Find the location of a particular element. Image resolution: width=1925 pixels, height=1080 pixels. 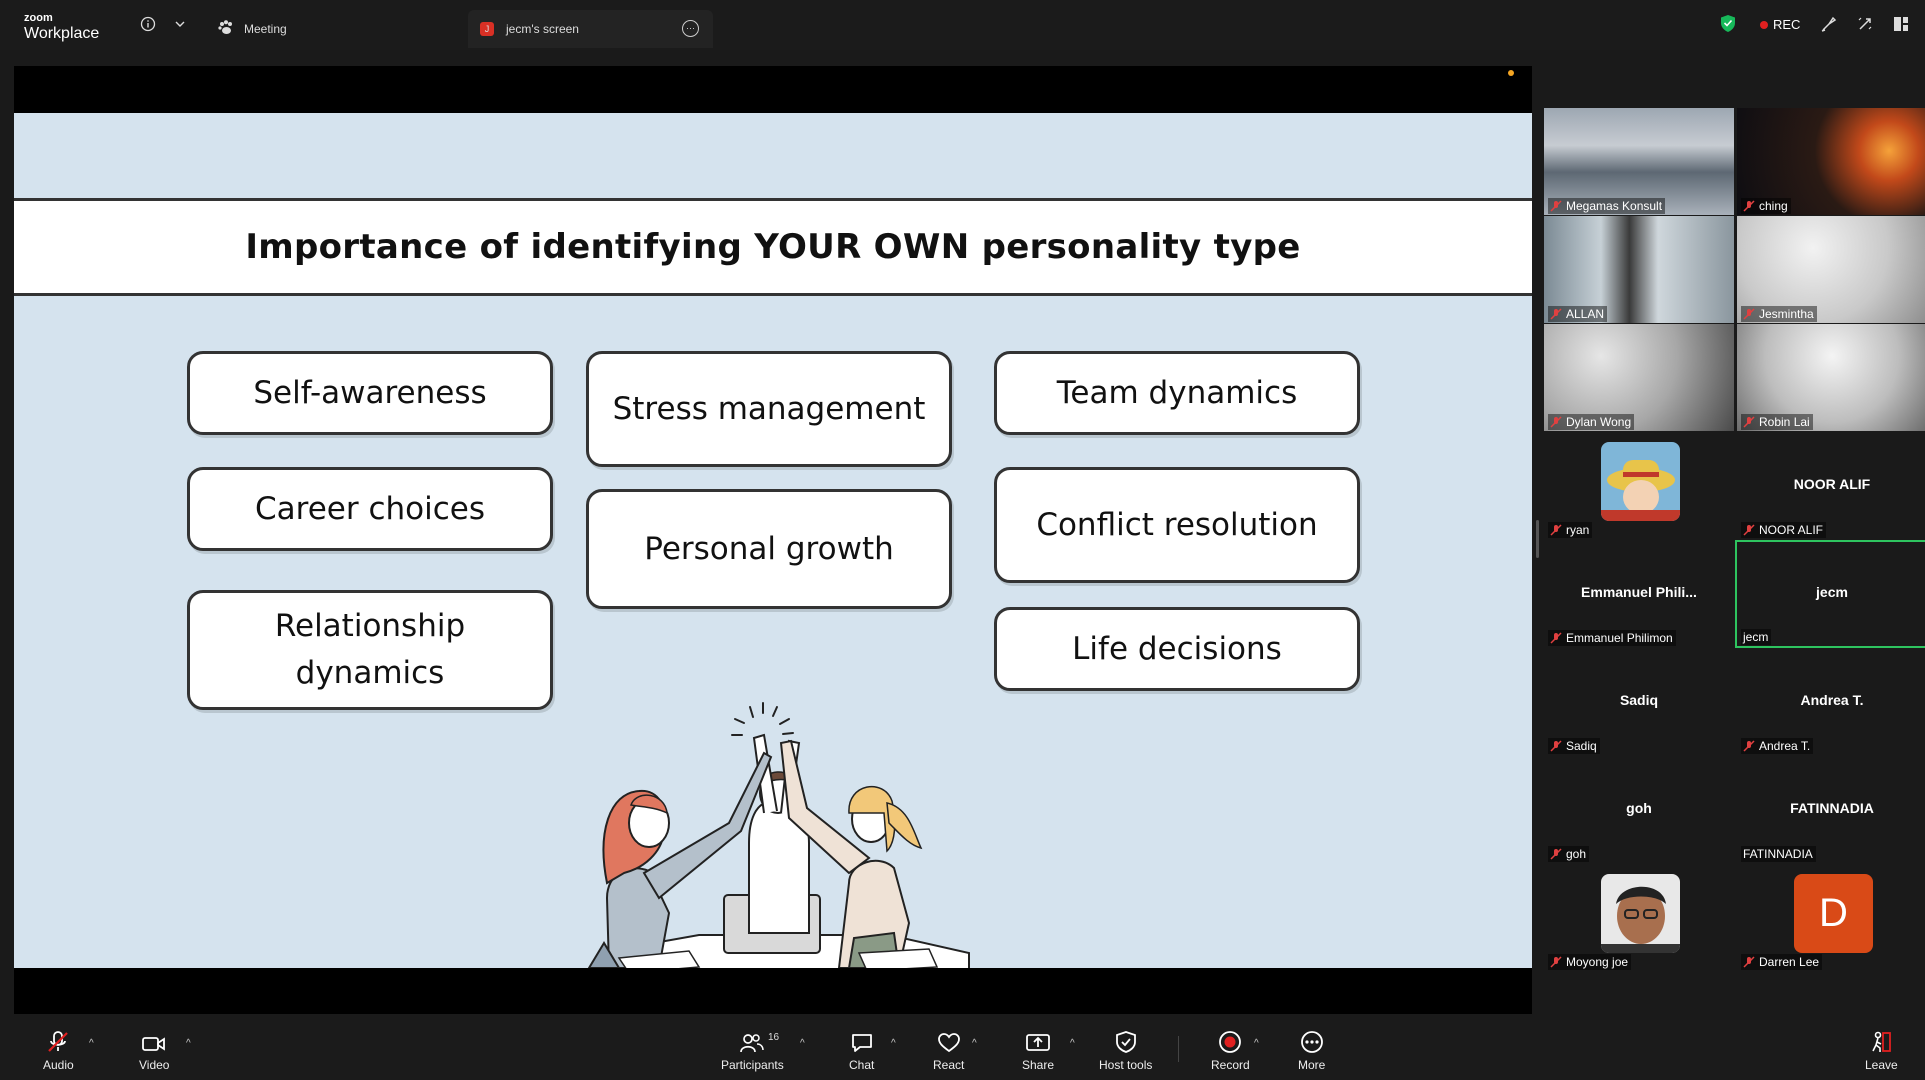

participant-name-label: Dylan Wong is located at coordinates (1591, 422).